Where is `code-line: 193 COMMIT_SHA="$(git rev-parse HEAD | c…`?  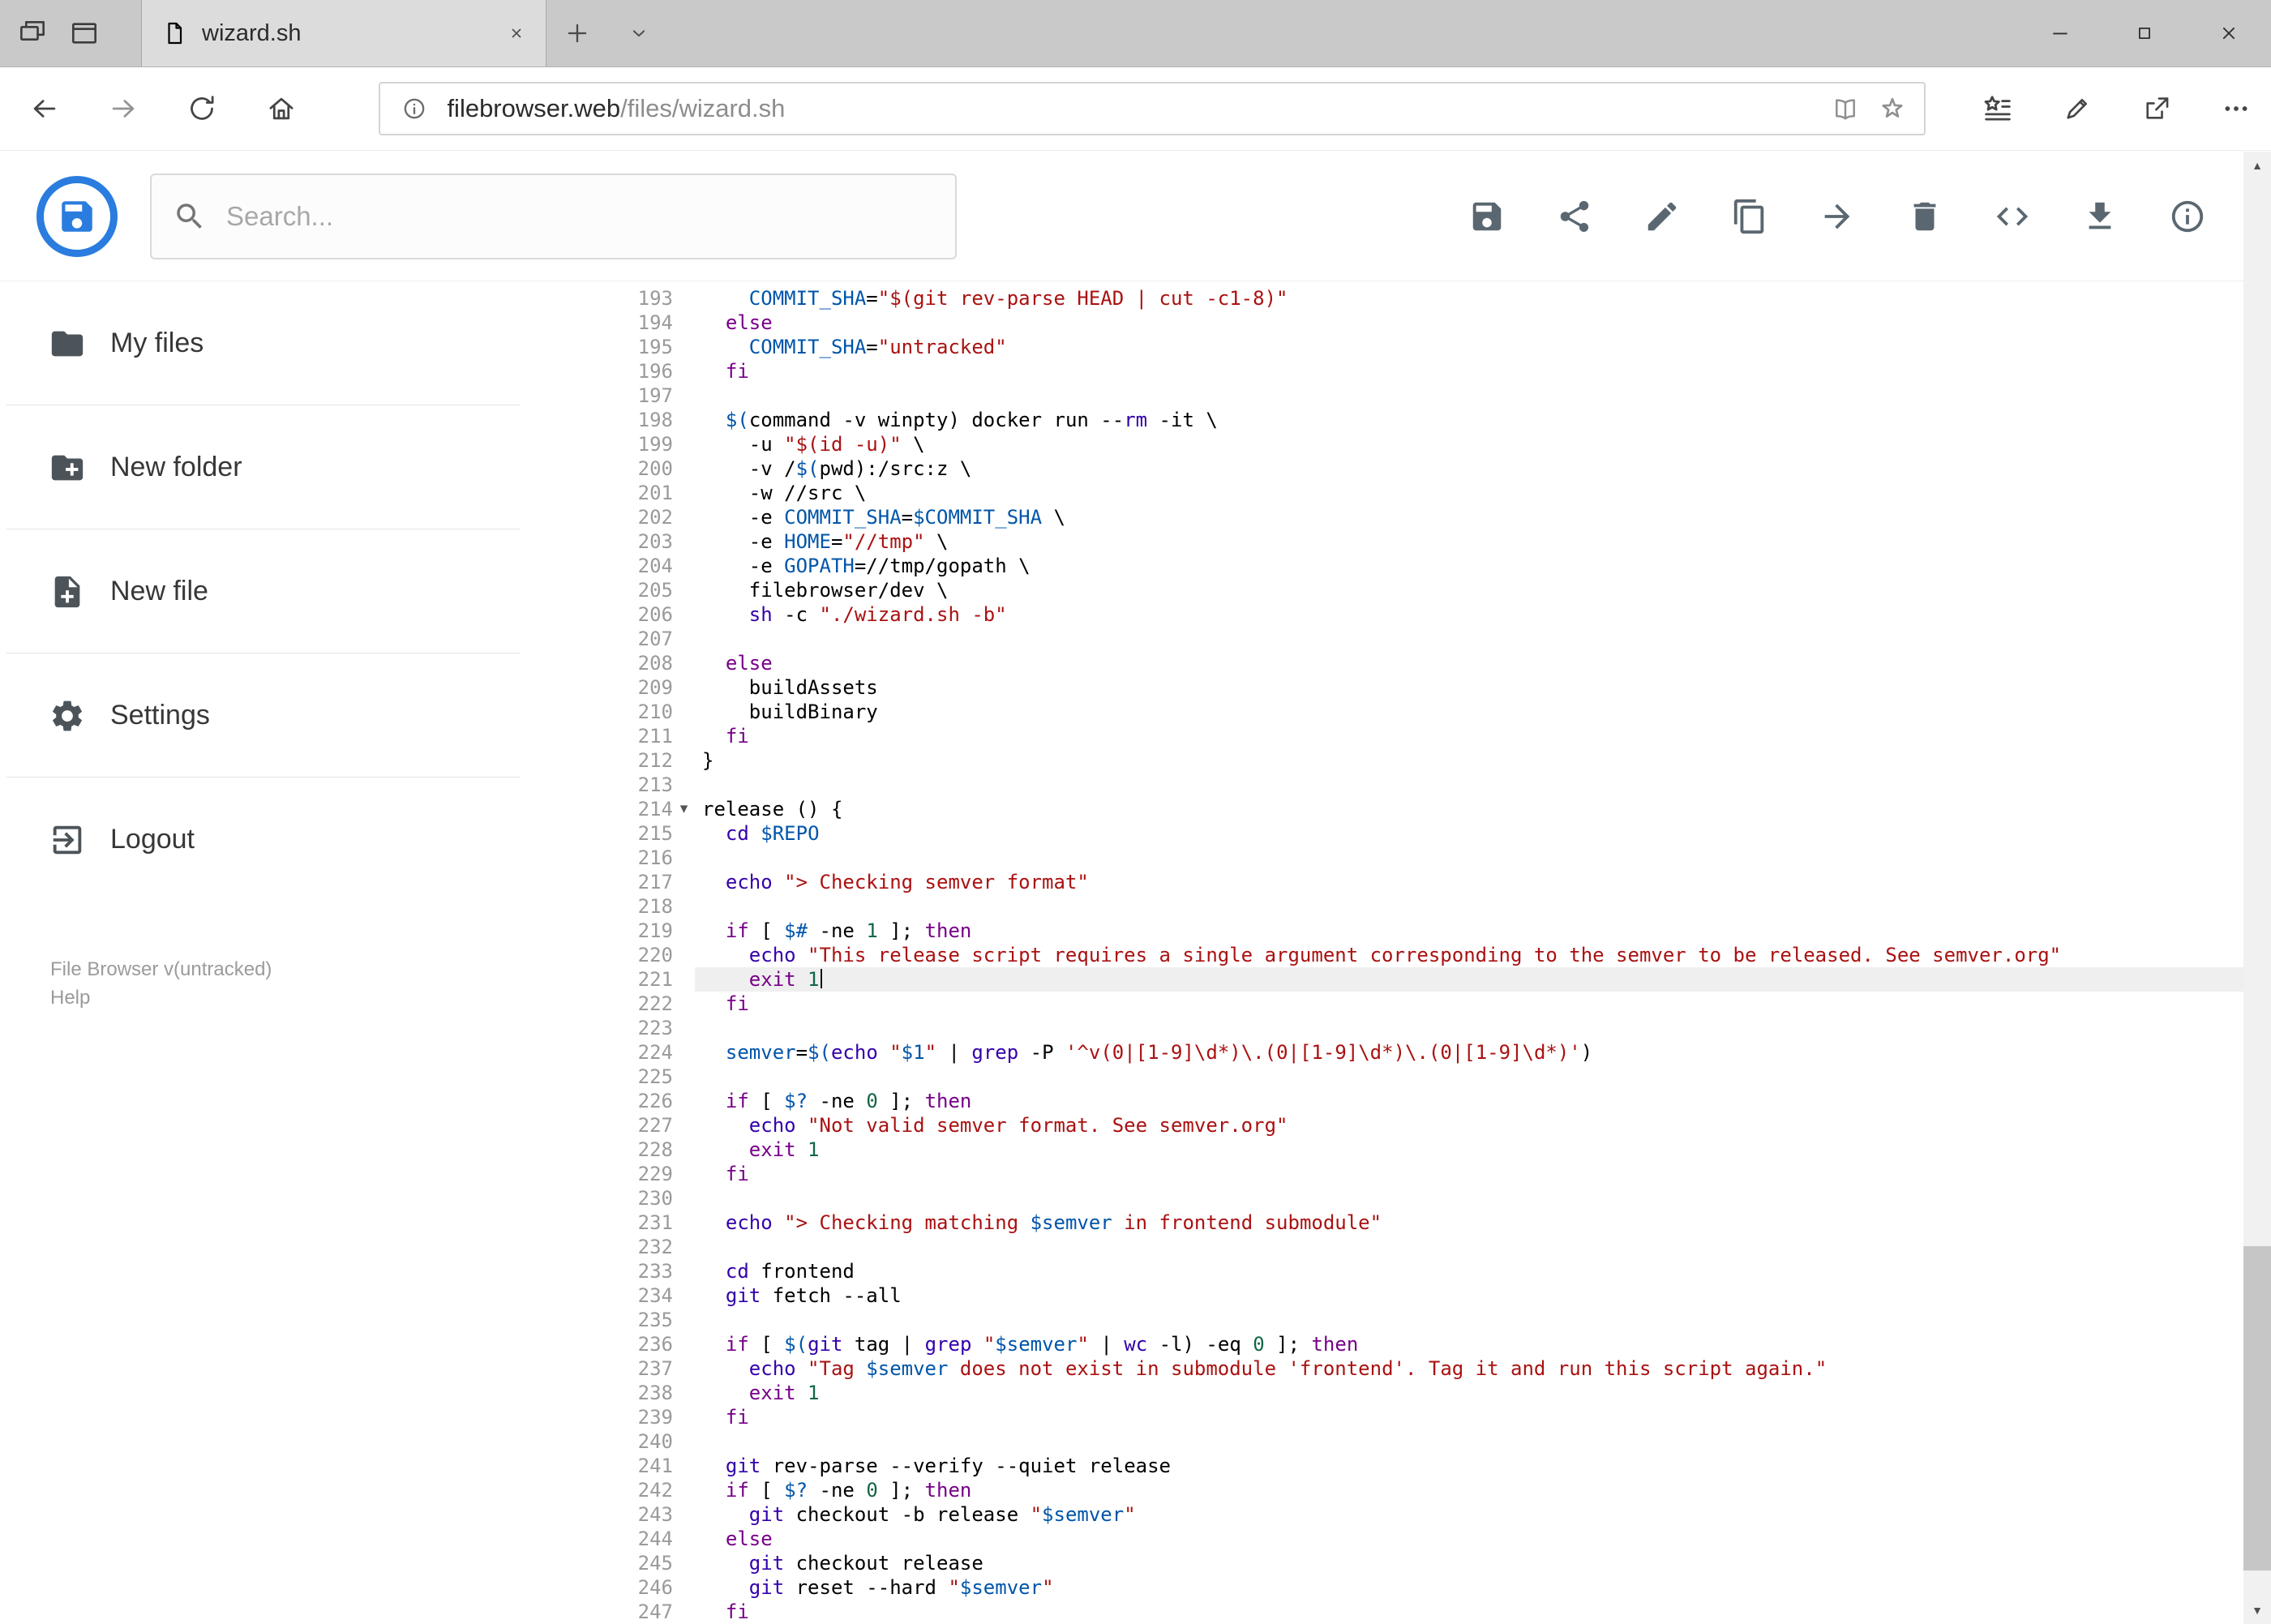
code-line: 193 COMMIT_SHA="$(git rev-parse HEAD | c… is located at coordinates (1389, 298).